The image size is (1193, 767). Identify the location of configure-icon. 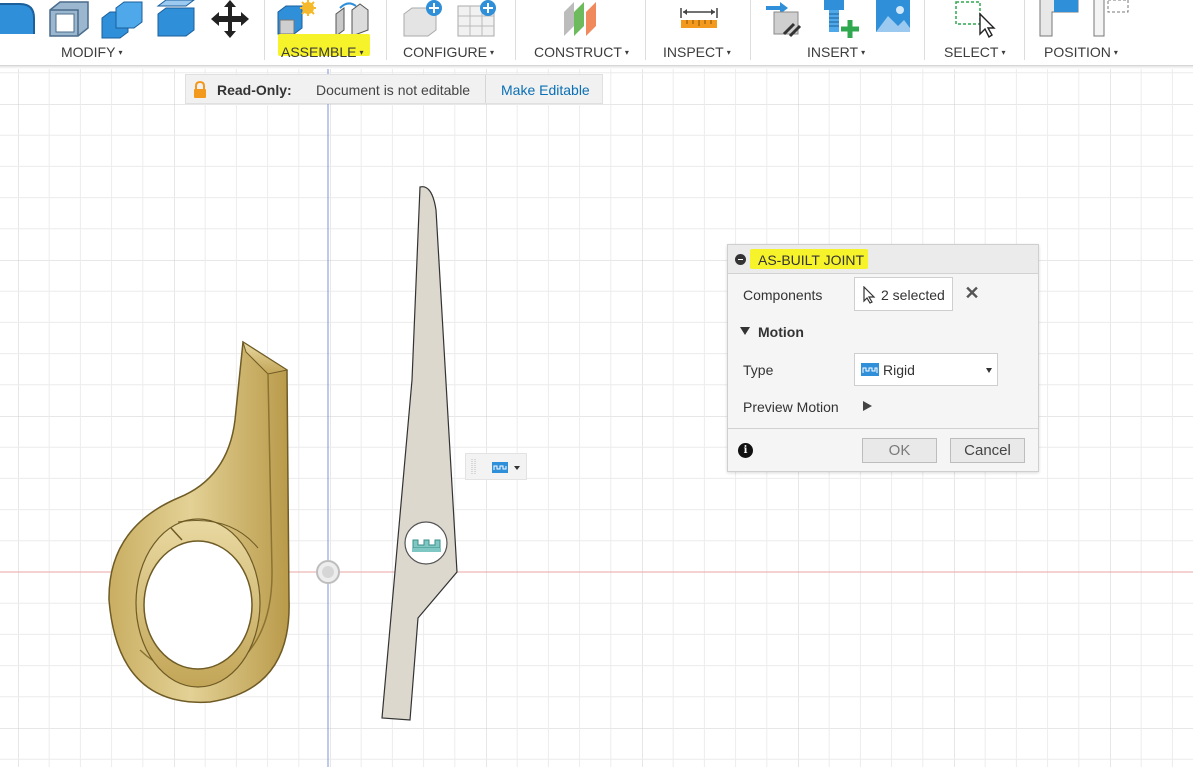
(424, 20).